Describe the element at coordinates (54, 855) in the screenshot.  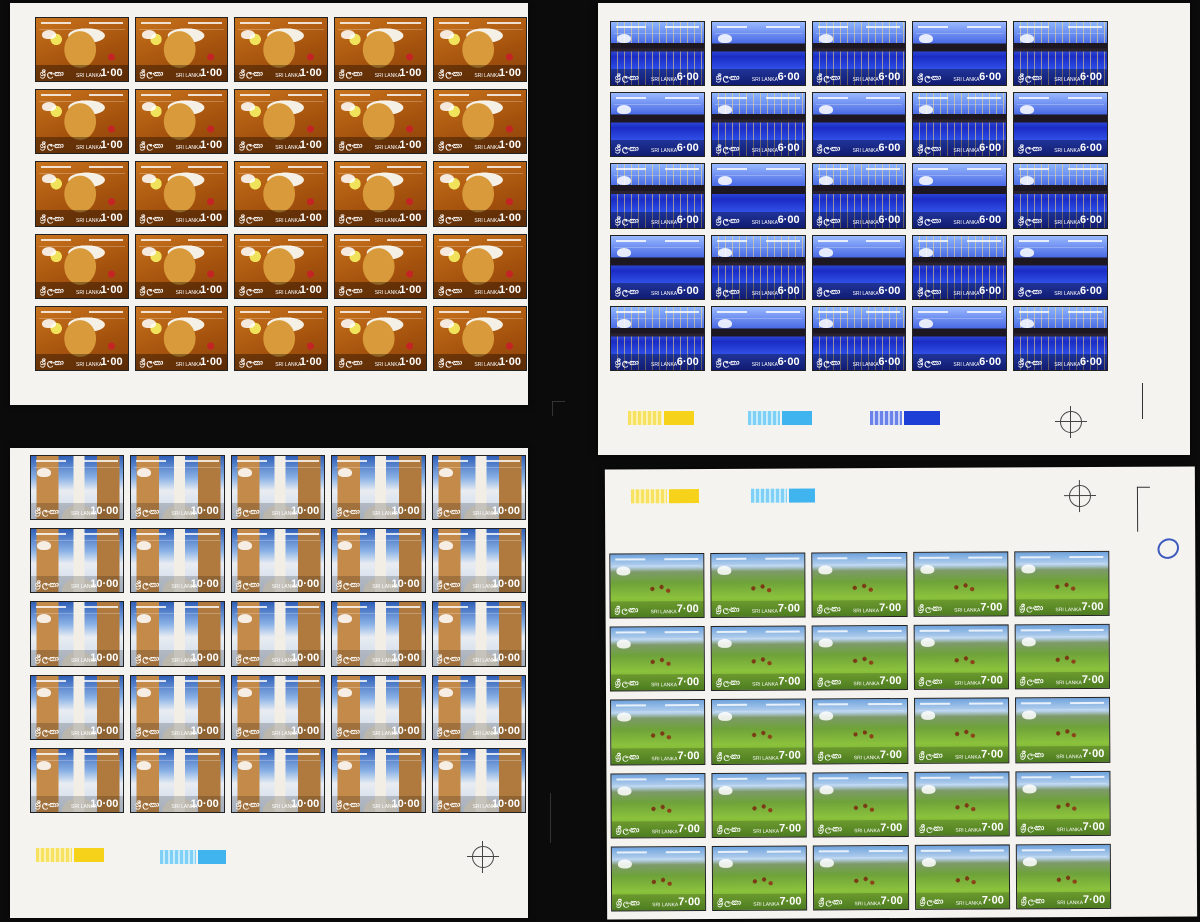
I see `color-bar-yellow-tint` at that location.